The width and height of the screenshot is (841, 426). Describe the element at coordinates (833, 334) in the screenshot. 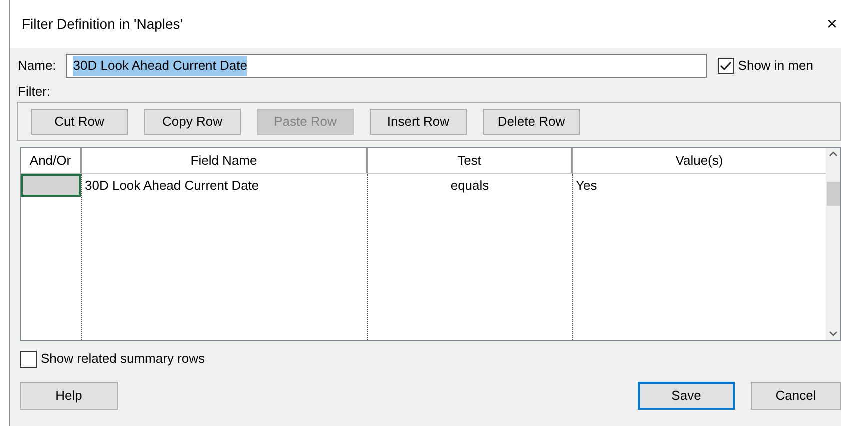

I see `scroll-down-icon` at that location.